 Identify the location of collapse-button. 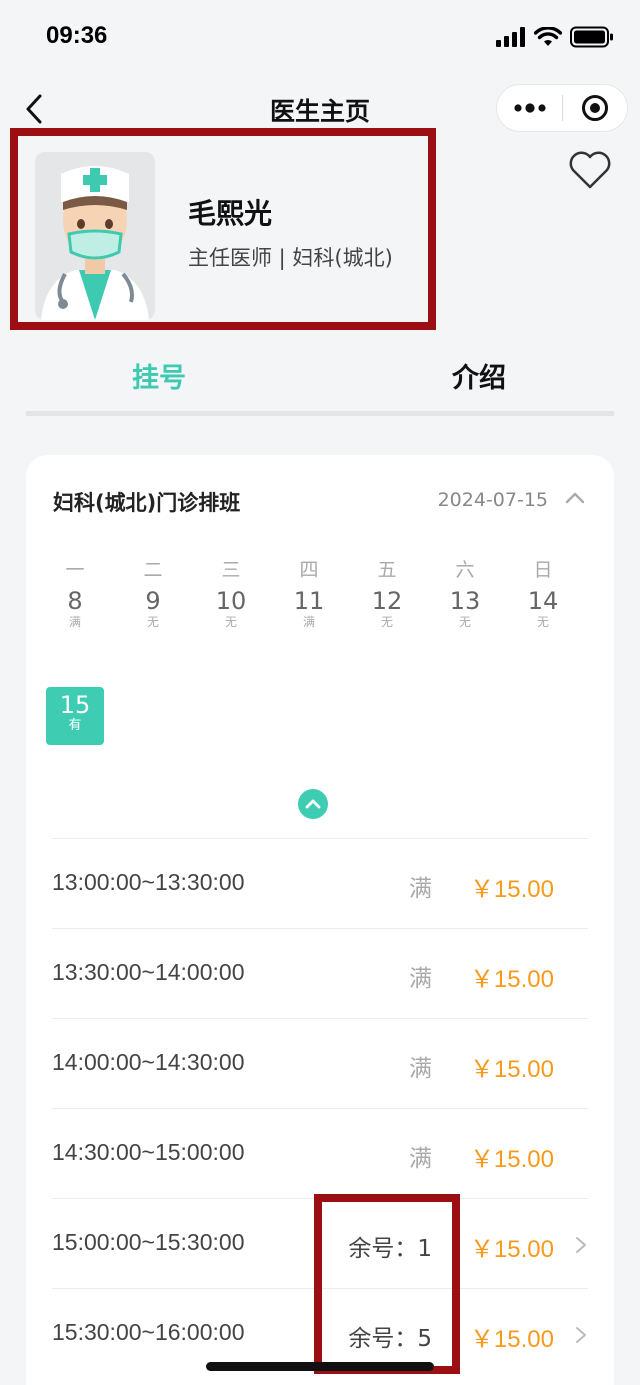
(313, 804).